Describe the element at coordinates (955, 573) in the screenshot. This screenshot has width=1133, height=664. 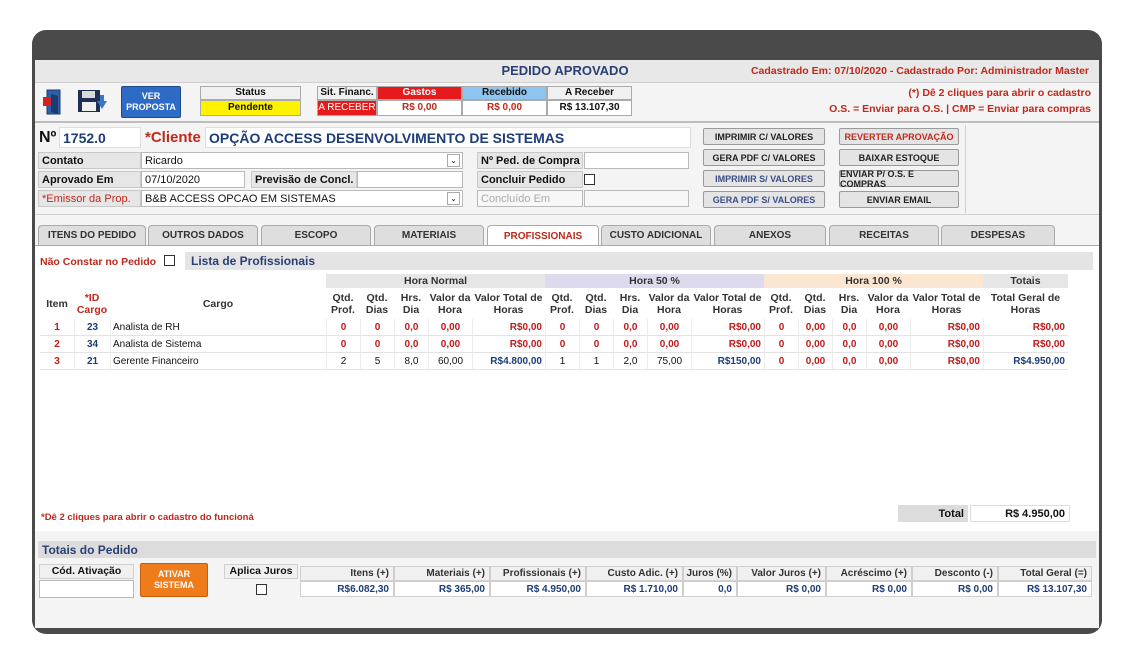
I see `totais-col-label: Desconto (-)` at that location.